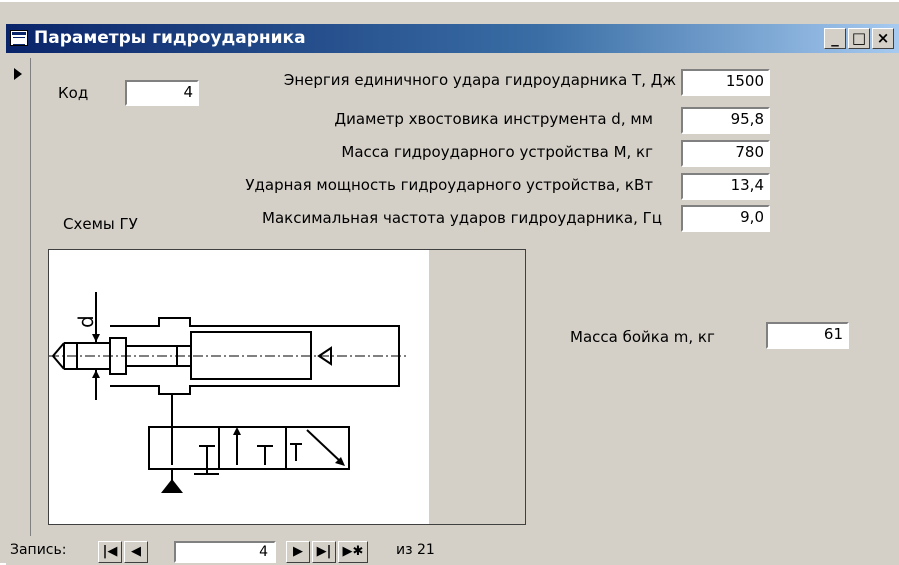  Describe the element at coordinates (229, 392) in the screenshot. I see `hydraulic-hammer-diagram: d` at that location.